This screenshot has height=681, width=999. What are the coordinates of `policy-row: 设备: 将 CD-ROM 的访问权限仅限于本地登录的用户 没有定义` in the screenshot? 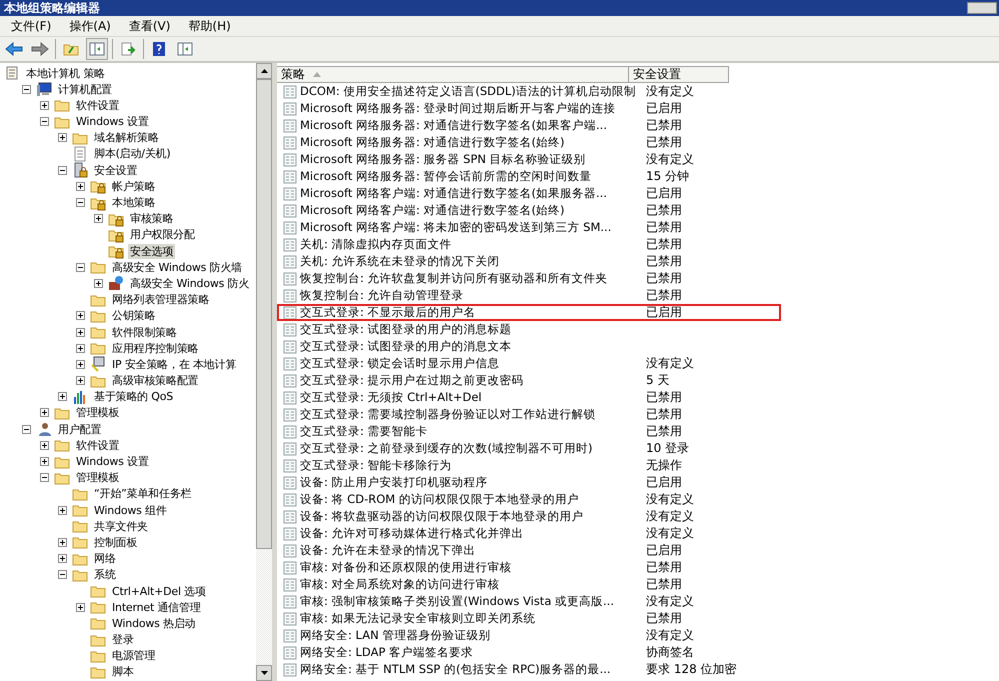 It's located at (638, 499).